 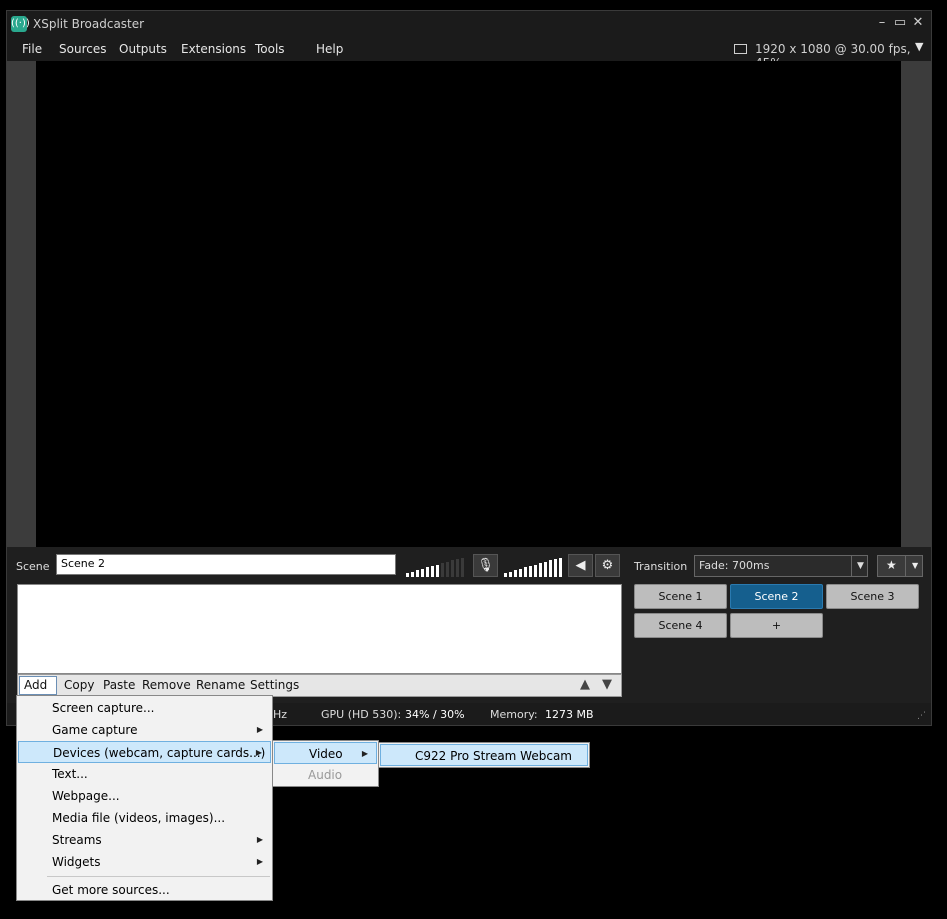 What do you see at coordinates (900, 23) in the screenshot?
I see `maximize-button: ▭` at bounding box center [900, 23].